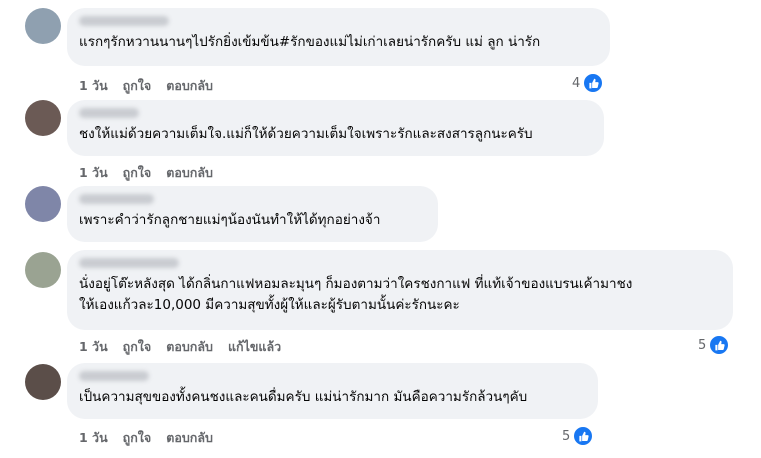 This screenshot has width=761, height=458. I want to click on reaction-count: 4, so click(576, 83).